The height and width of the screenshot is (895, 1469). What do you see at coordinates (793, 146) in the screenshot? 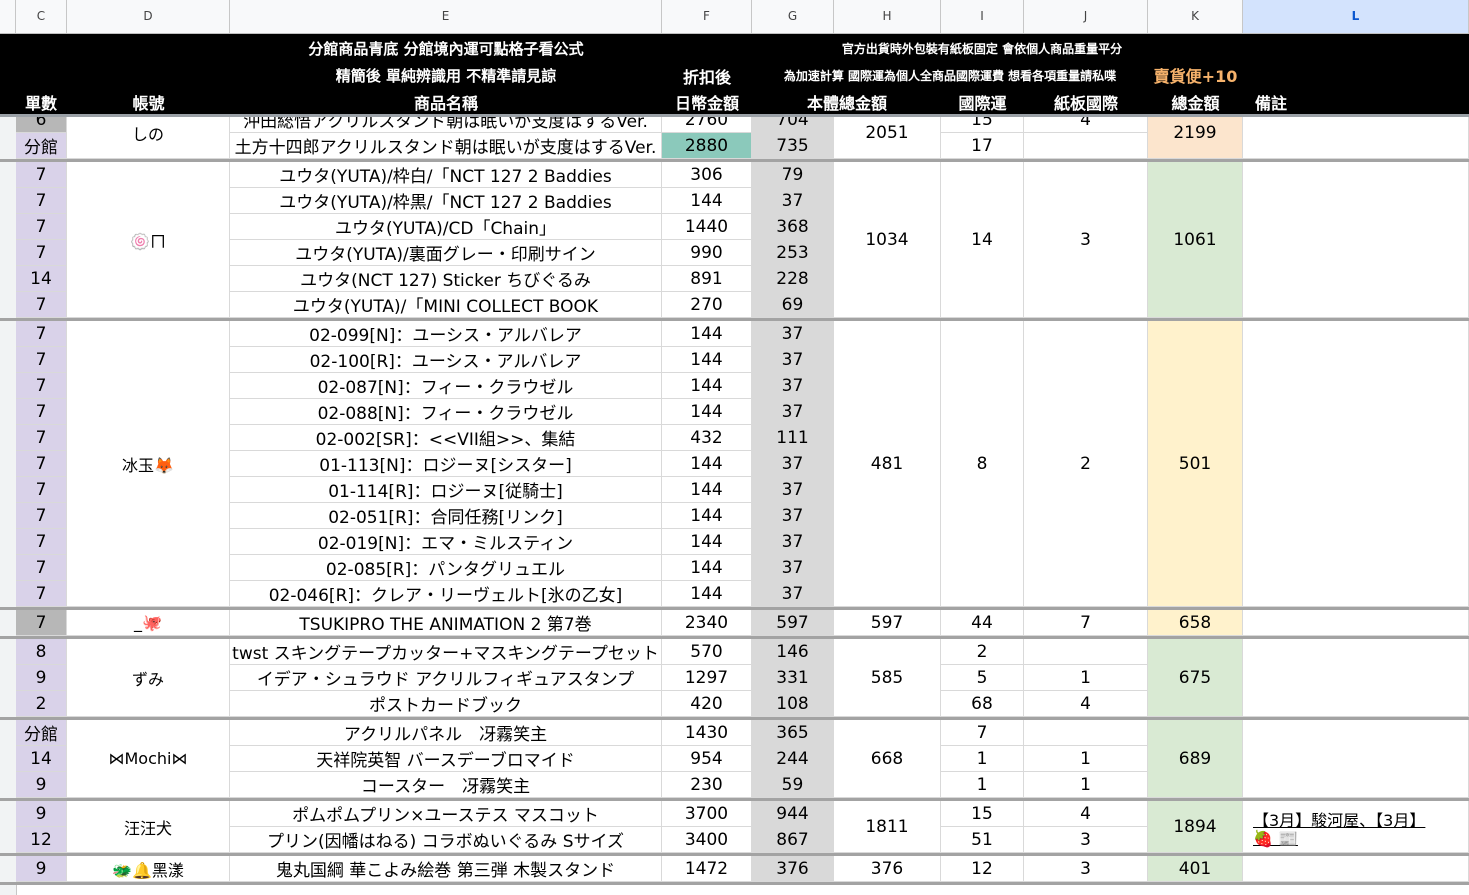
I see `item-total-cell: 735` at bounding box center [793, 146].